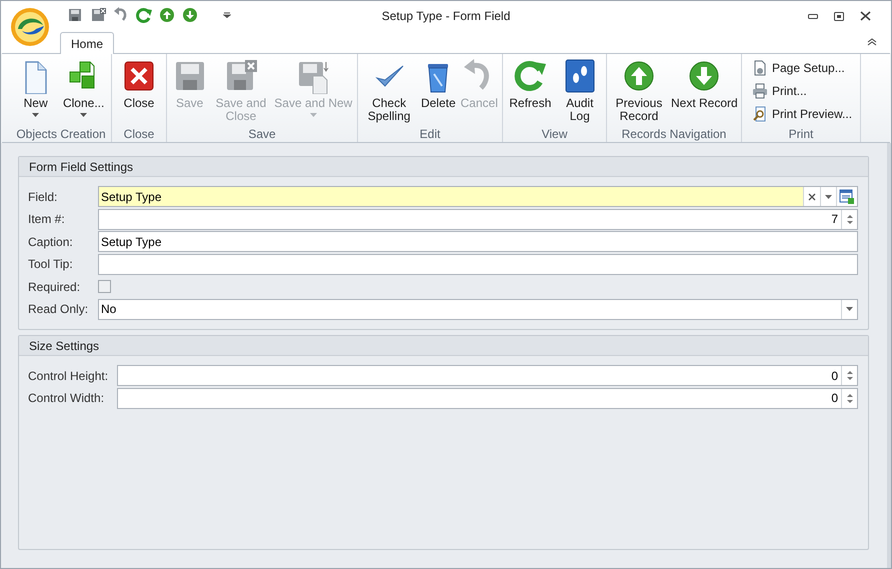 Image resolution: width=892 pixels, height=569 pixels. Describe the element at coordinates (227, 15) in the screenshot. I see `customize-toolbar-icon` at that location.